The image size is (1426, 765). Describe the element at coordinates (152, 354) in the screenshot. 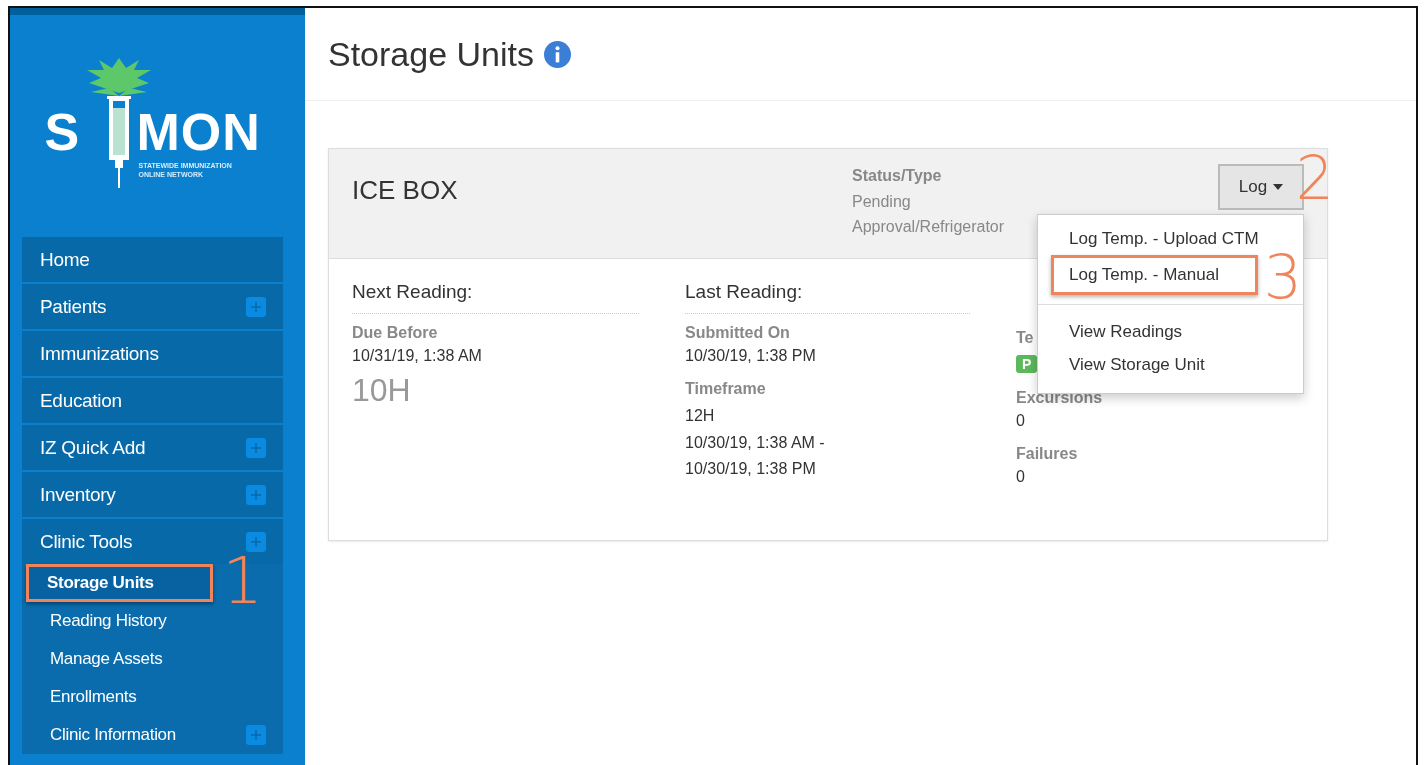

I see `nav-item: Immunizations` at that location.